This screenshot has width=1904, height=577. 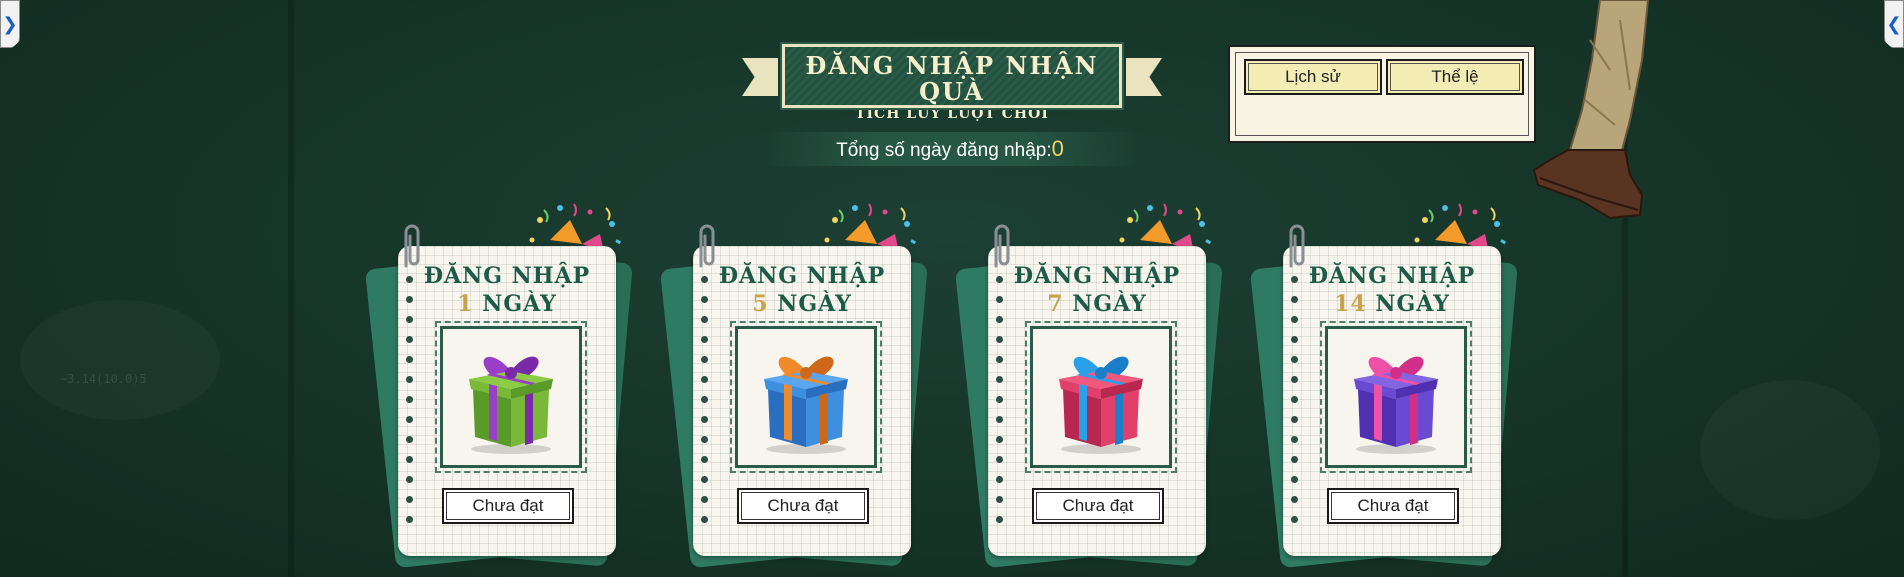 I want to click on reward-card: ĐĂNG NHẬP 1 NGÀY Chưa đạt, so click(x=502, y=385).